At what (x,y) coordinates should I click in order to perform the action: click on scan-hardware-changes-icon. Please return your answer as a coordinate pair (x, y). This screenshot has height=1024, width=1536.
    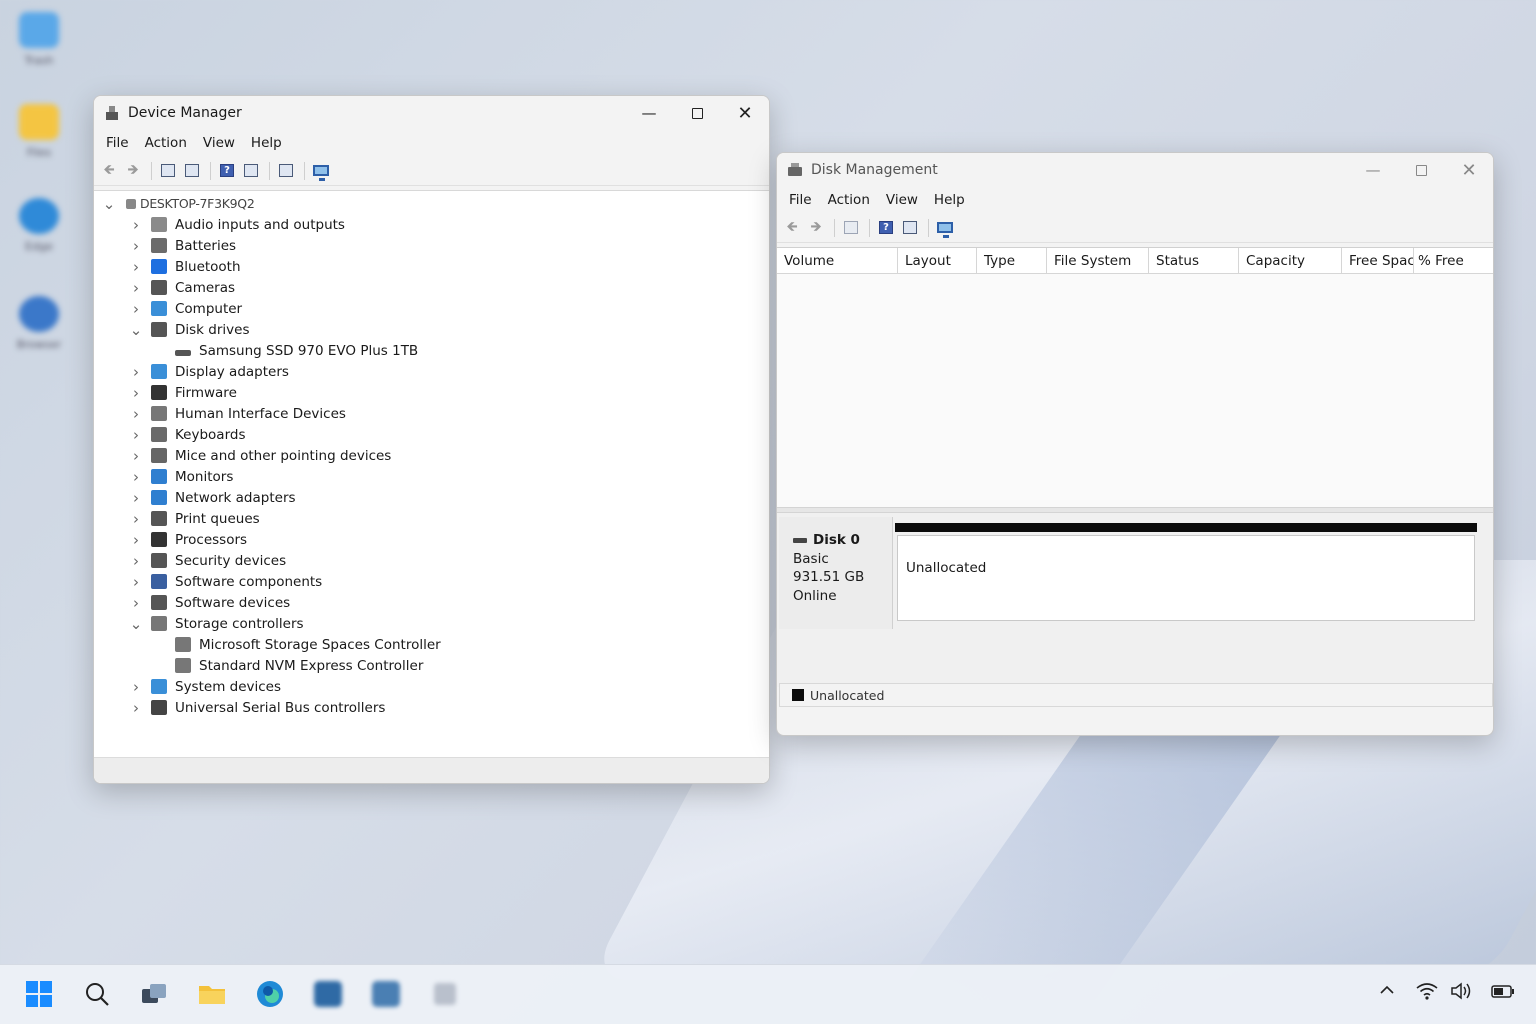
    Looking at the image, I should click on (321, 171).